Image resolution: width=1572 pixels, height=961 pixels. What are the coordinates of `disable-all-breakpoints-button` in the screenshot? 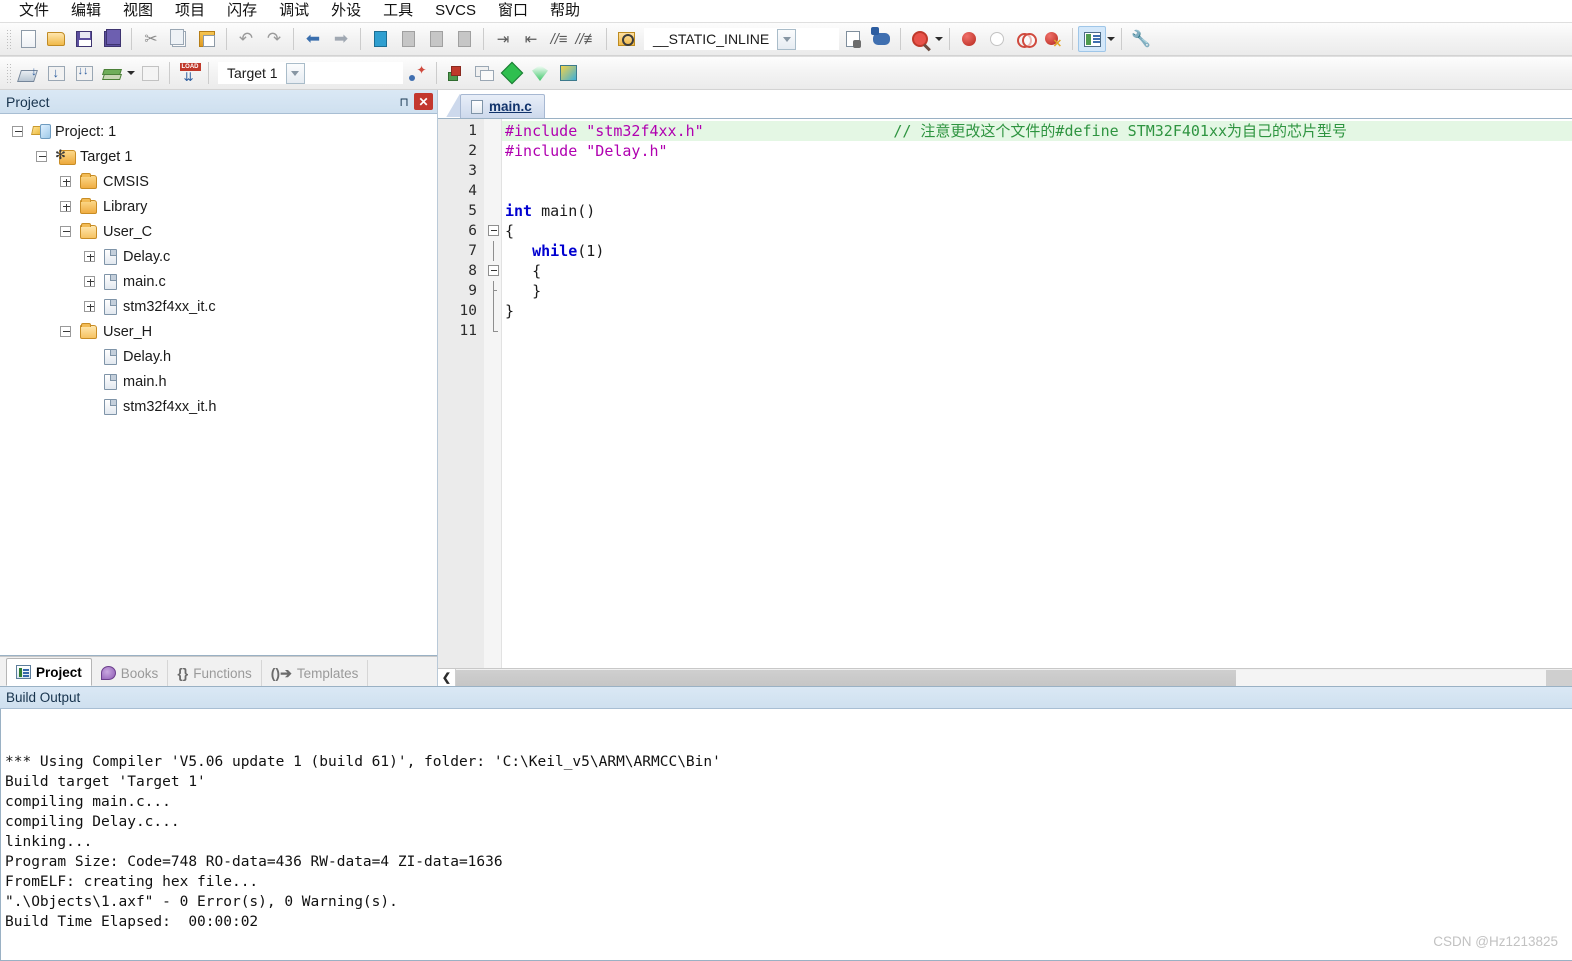 It's located at (1025, 39).